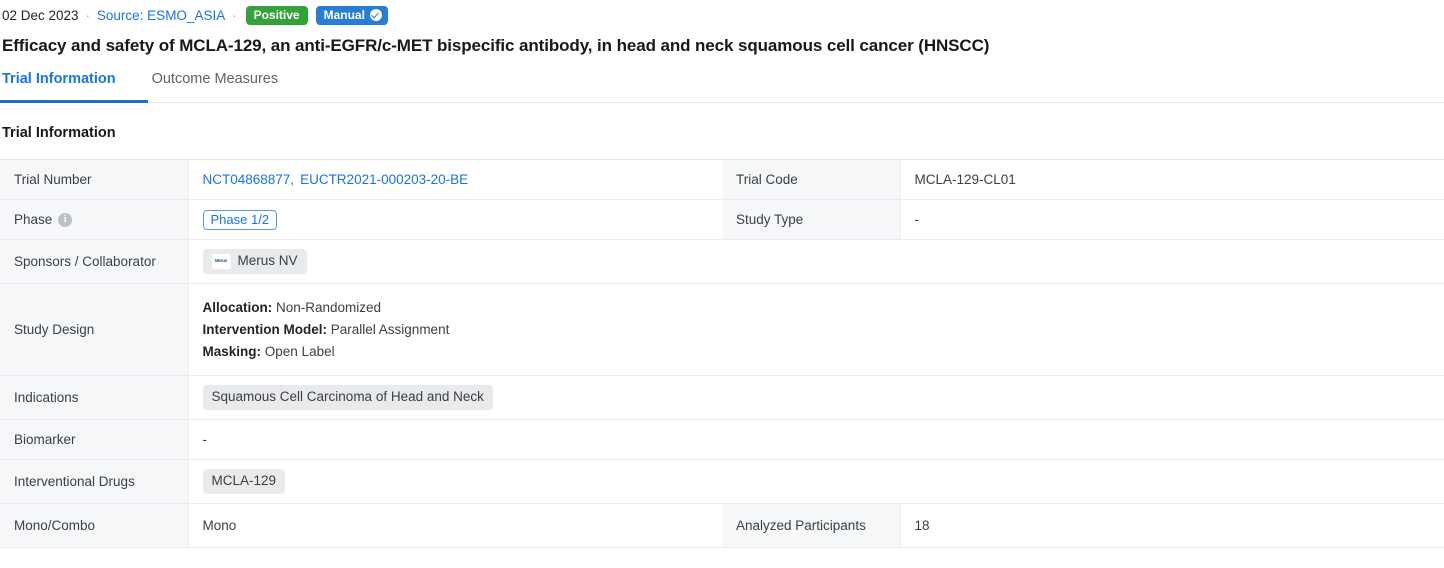 This screenshot has width=1444, height=568. What do you see at coordinates (817, 308) in the screenshot?
I see `study-design-line-allocation: Allocation: Non-Randomized` at bounding box center [817, 308].